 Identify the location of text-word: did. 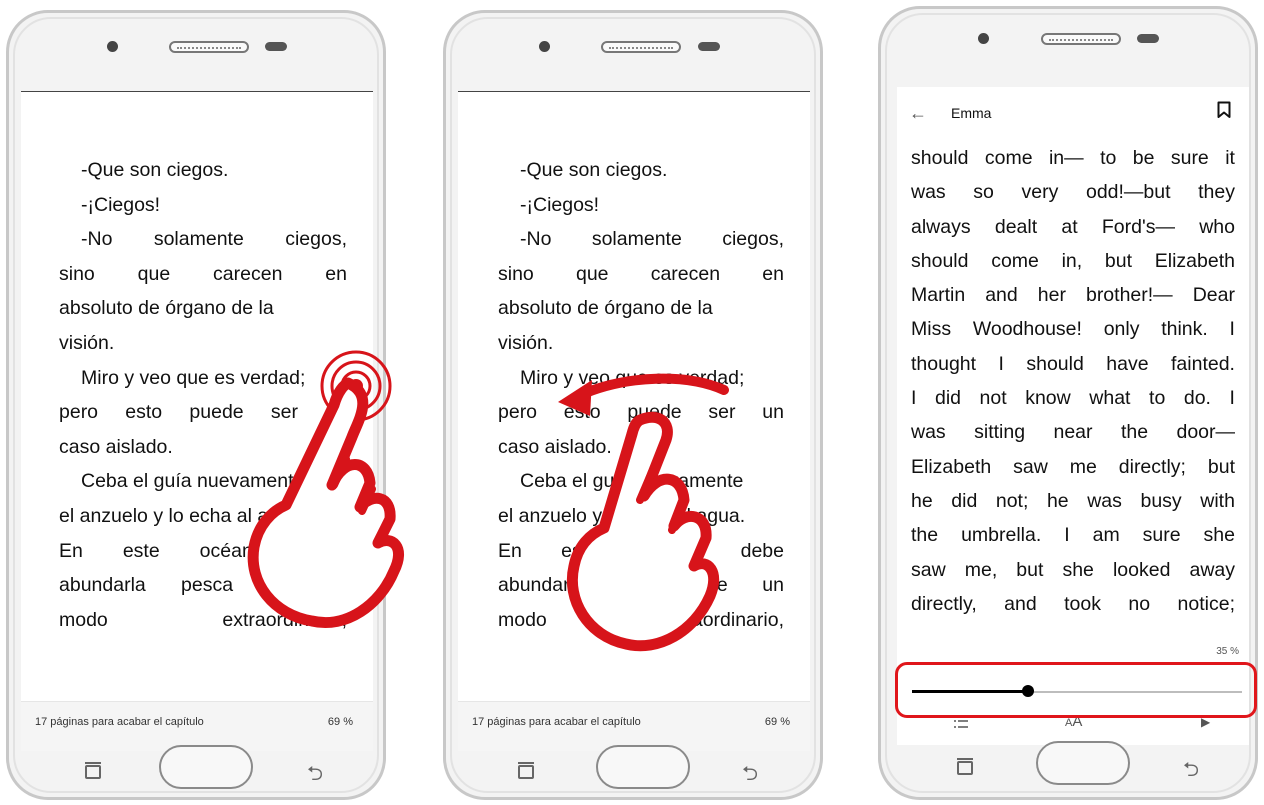
(947, 398).